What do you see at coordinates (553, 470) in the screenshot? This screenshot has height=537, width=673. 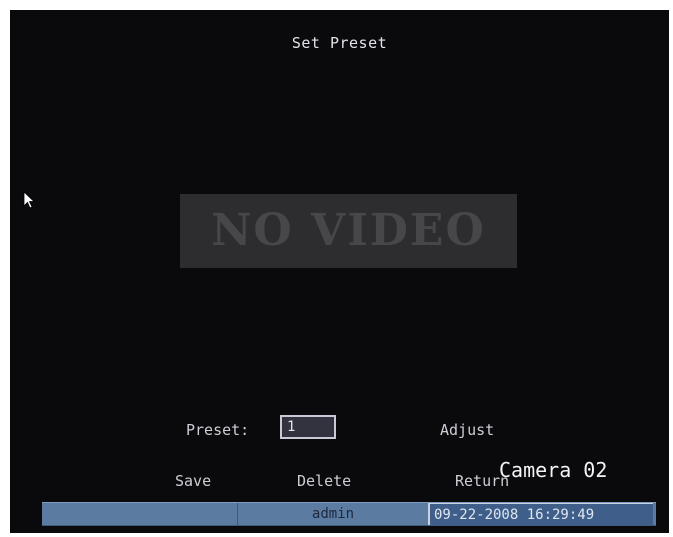 I see `camera-label: Camera 02` at bounding box center [553, 470].